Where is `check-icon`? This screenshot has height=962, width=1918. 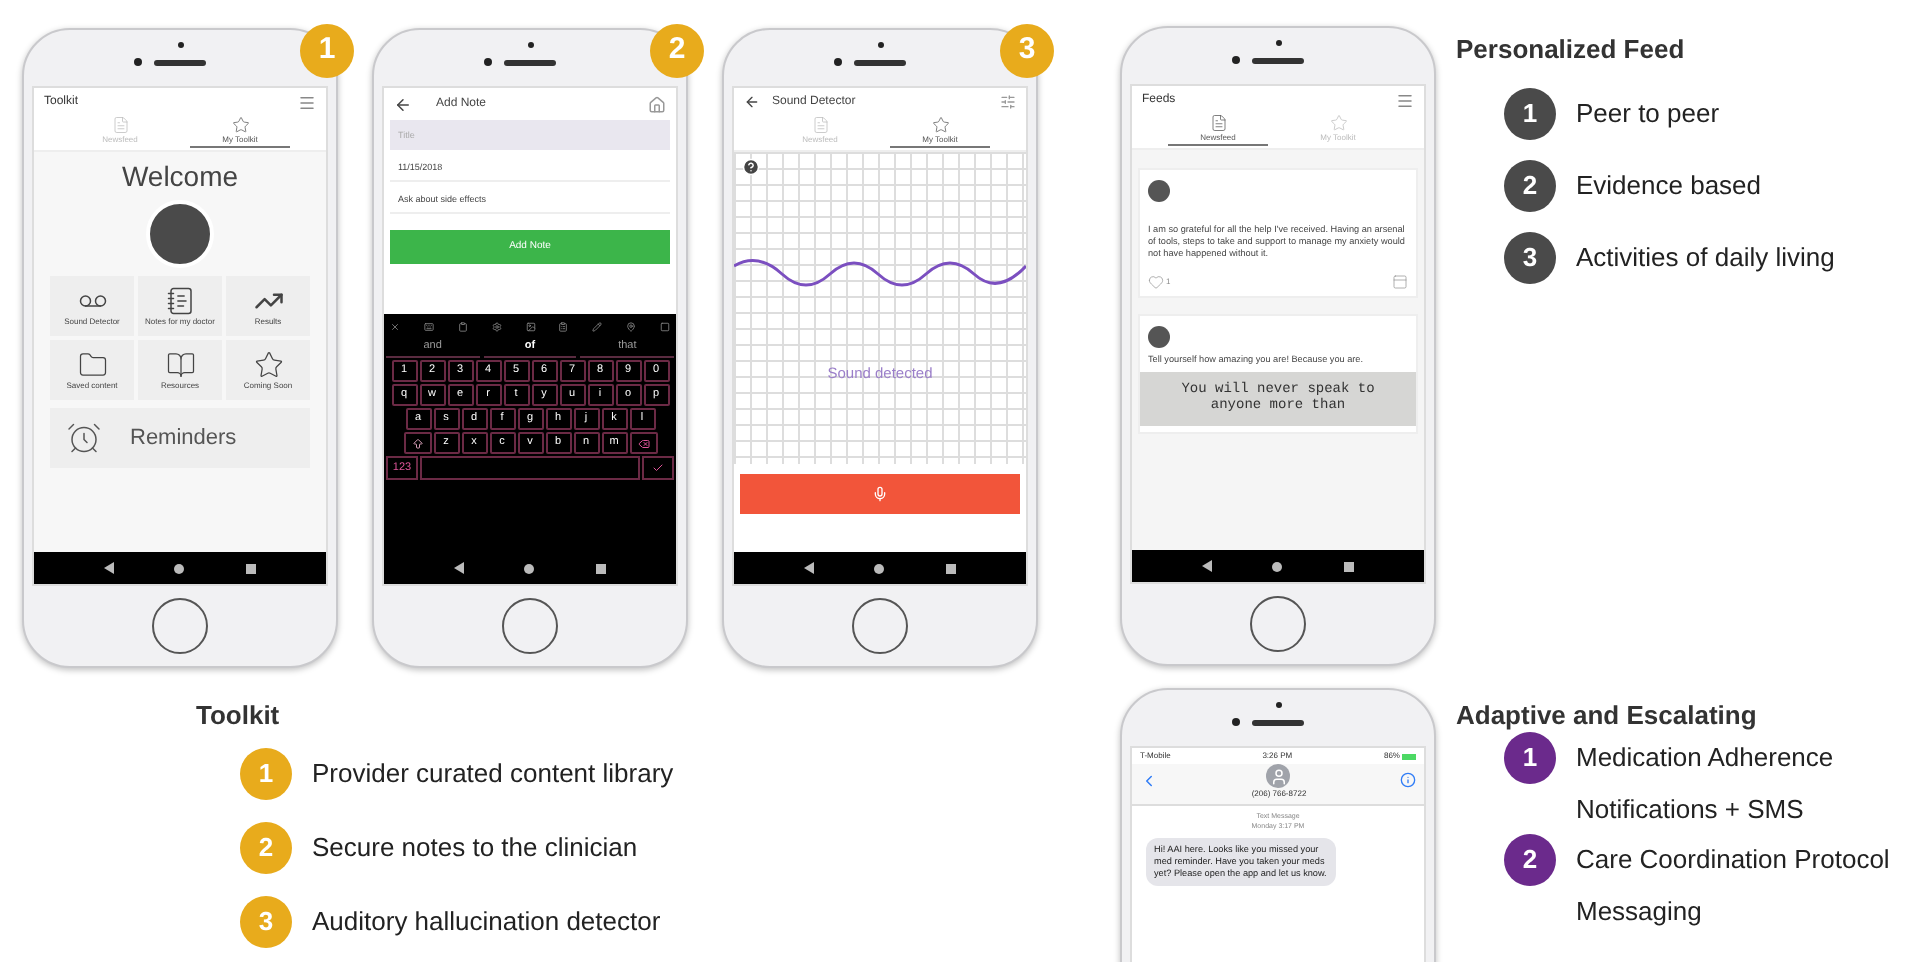
check-icon is located at coordinates (658, 468).